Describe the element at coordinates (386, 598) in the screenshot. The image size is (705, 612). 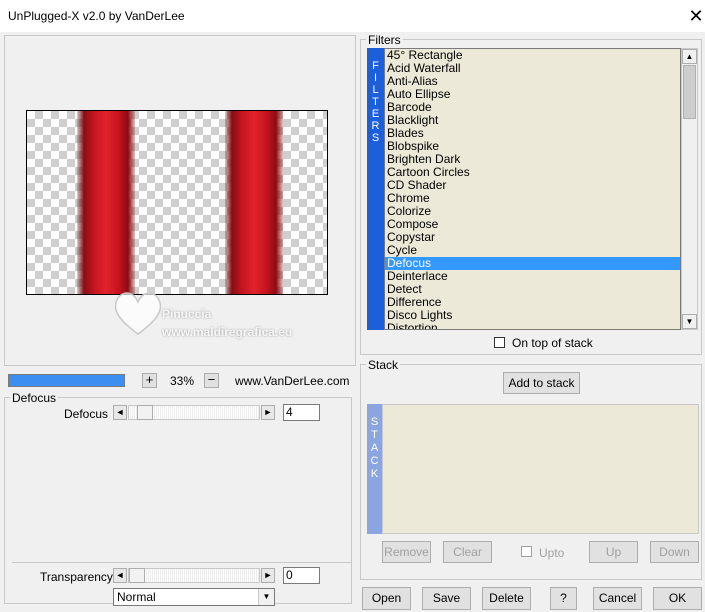
I see `open-button: Open` at that location.